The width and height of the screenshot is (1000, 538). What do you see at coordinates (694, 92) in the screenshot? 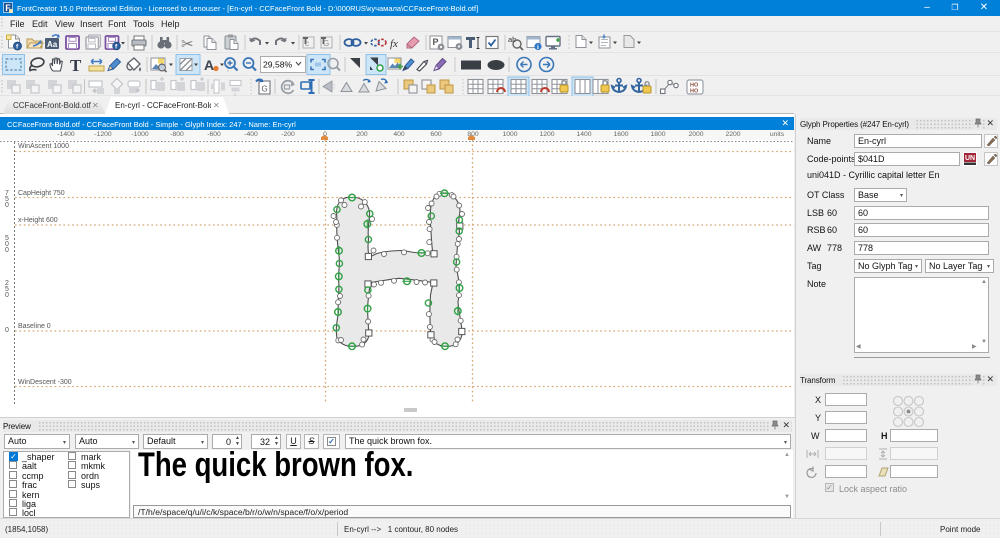
I see `svg-text: HO` at bounding box center [694, 92].